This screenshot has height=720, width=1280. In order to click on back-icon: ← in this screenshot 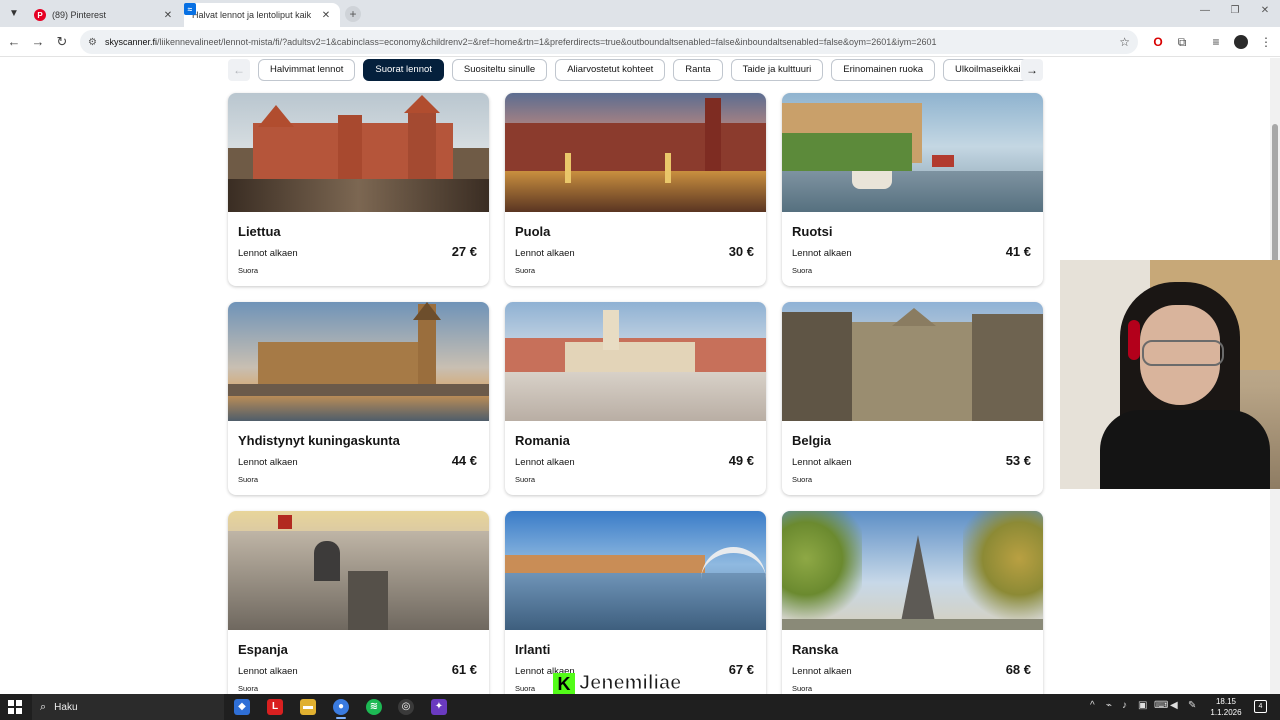, I will do `click(14, 42)`.